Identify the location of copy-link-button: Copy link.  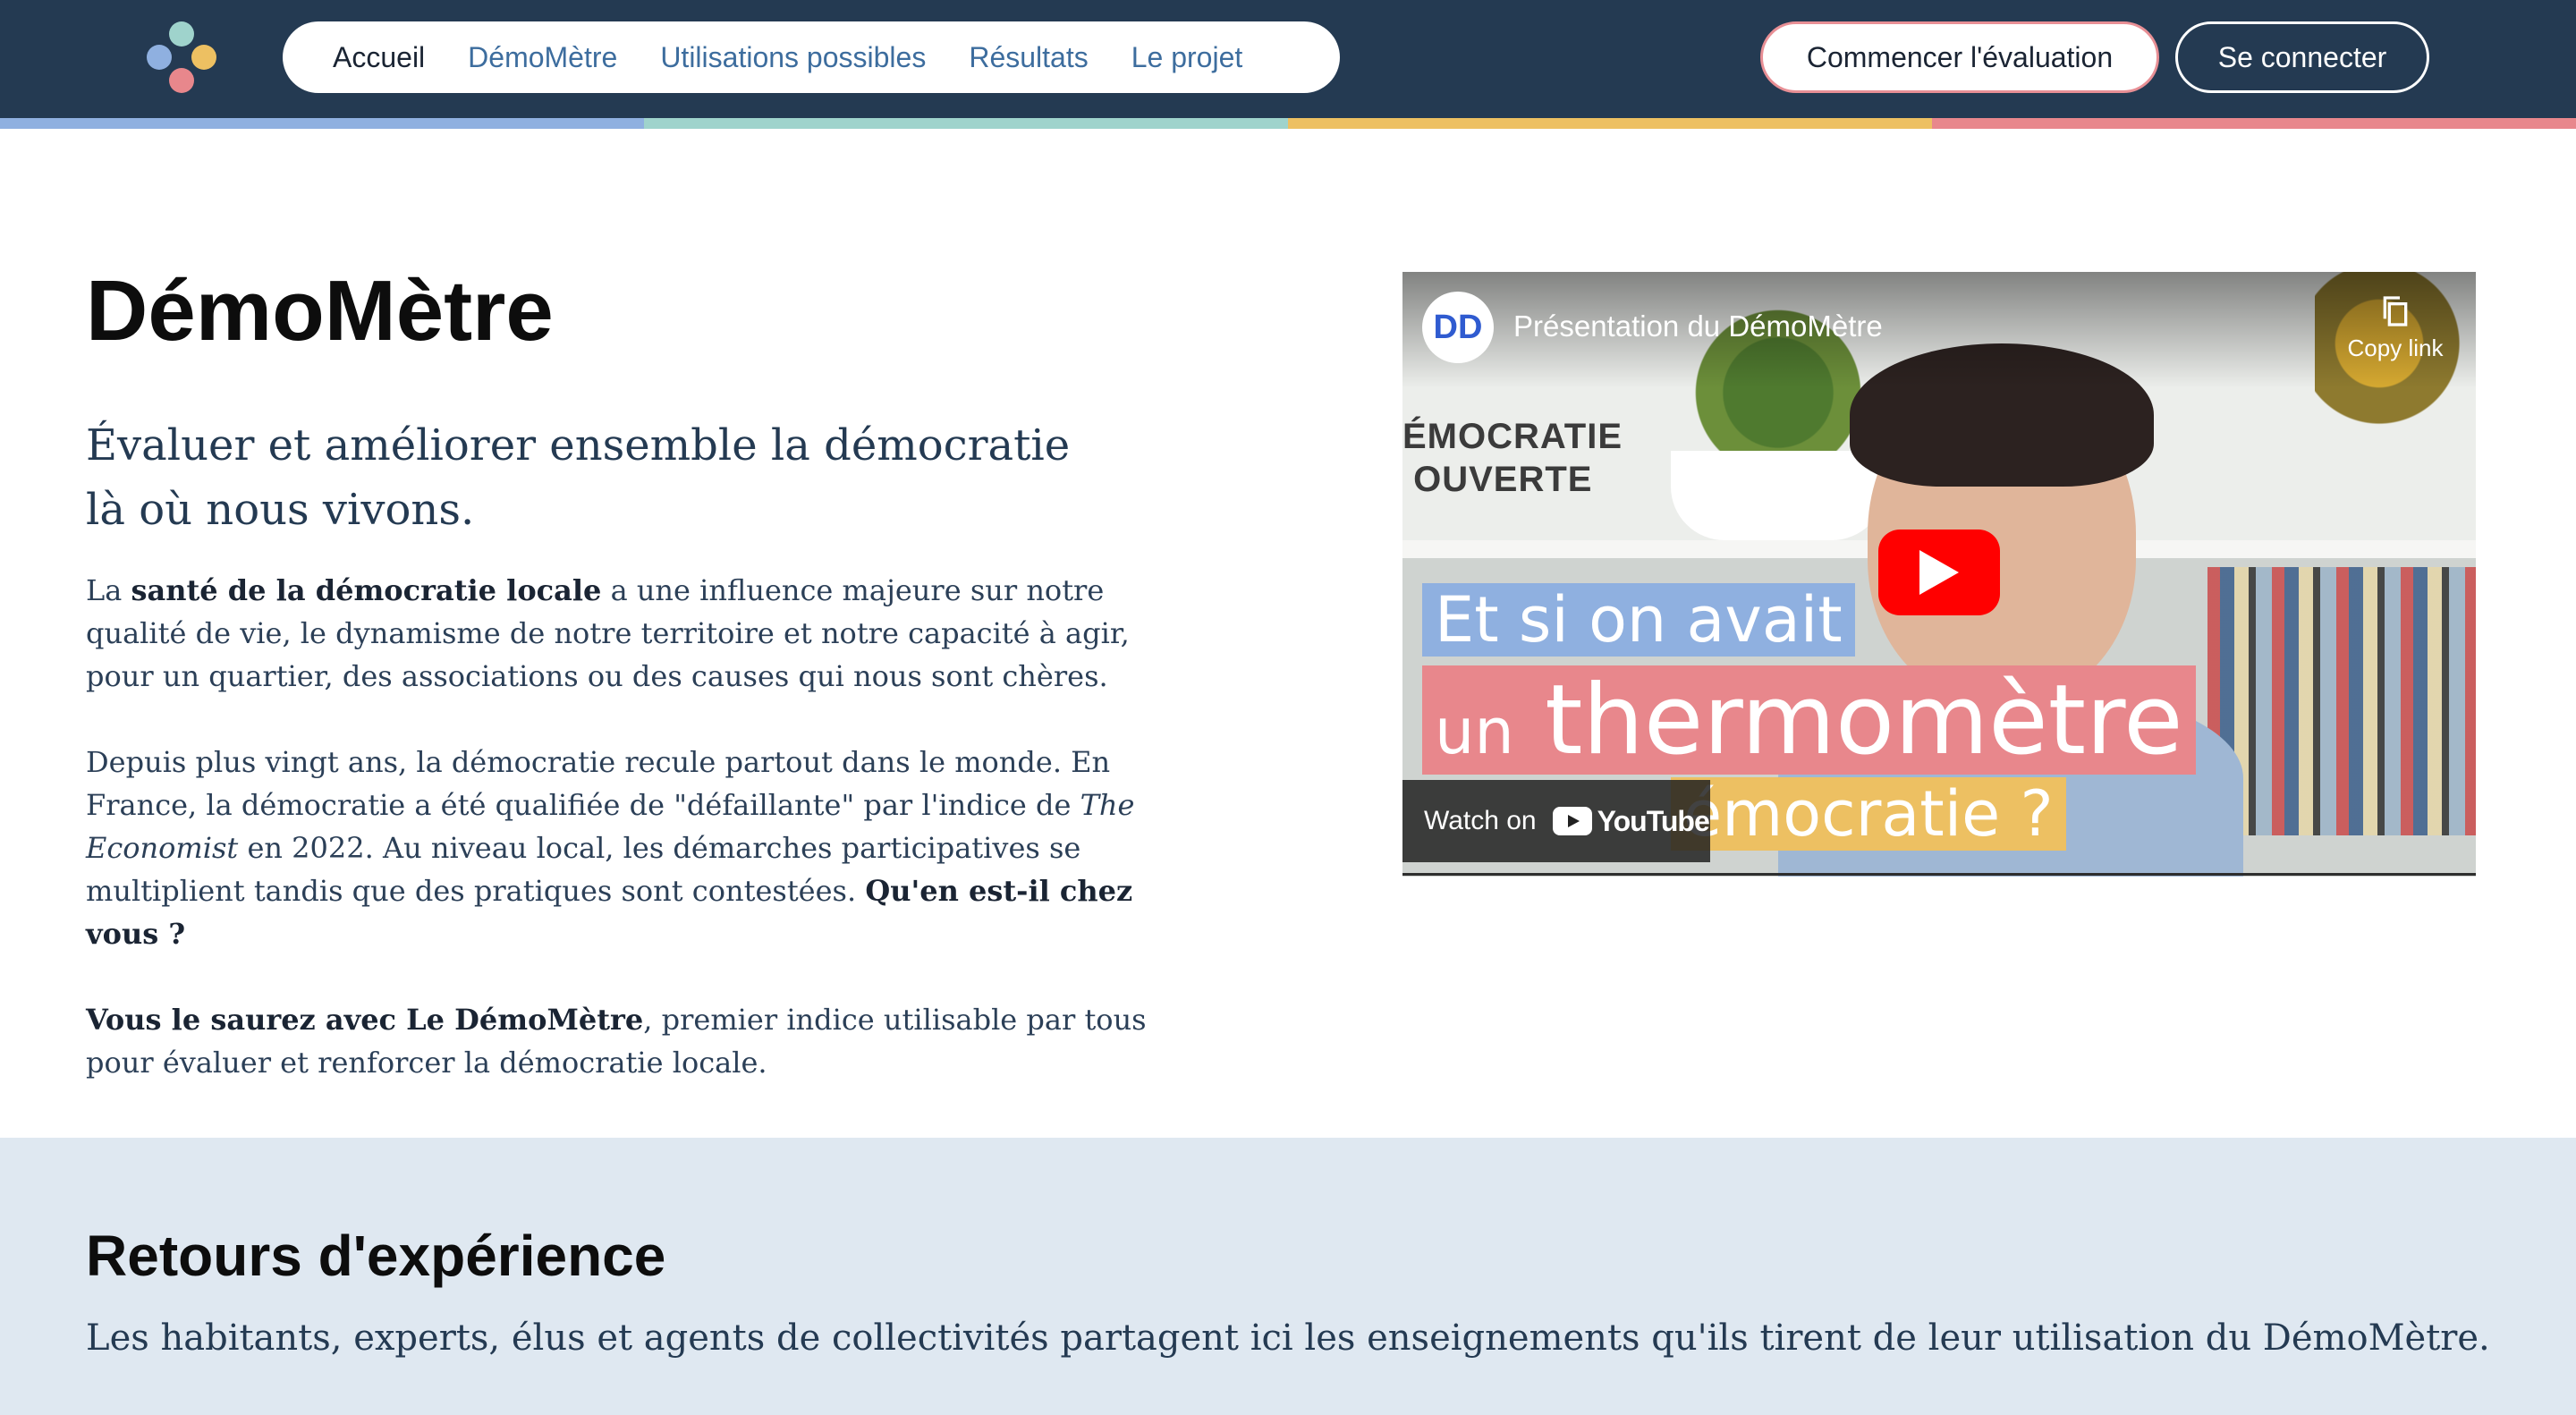
(2395, 328).